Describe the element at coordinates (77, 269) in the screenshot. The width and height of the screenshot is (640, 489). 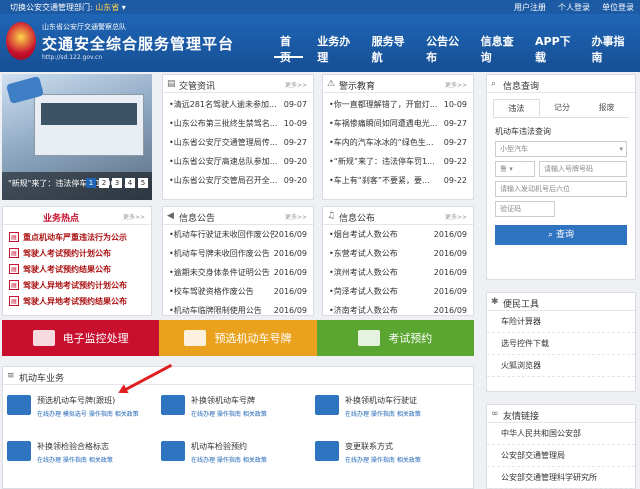
I see `hot-item: ▤ 驾驶人考试预约结果公布` at that location.